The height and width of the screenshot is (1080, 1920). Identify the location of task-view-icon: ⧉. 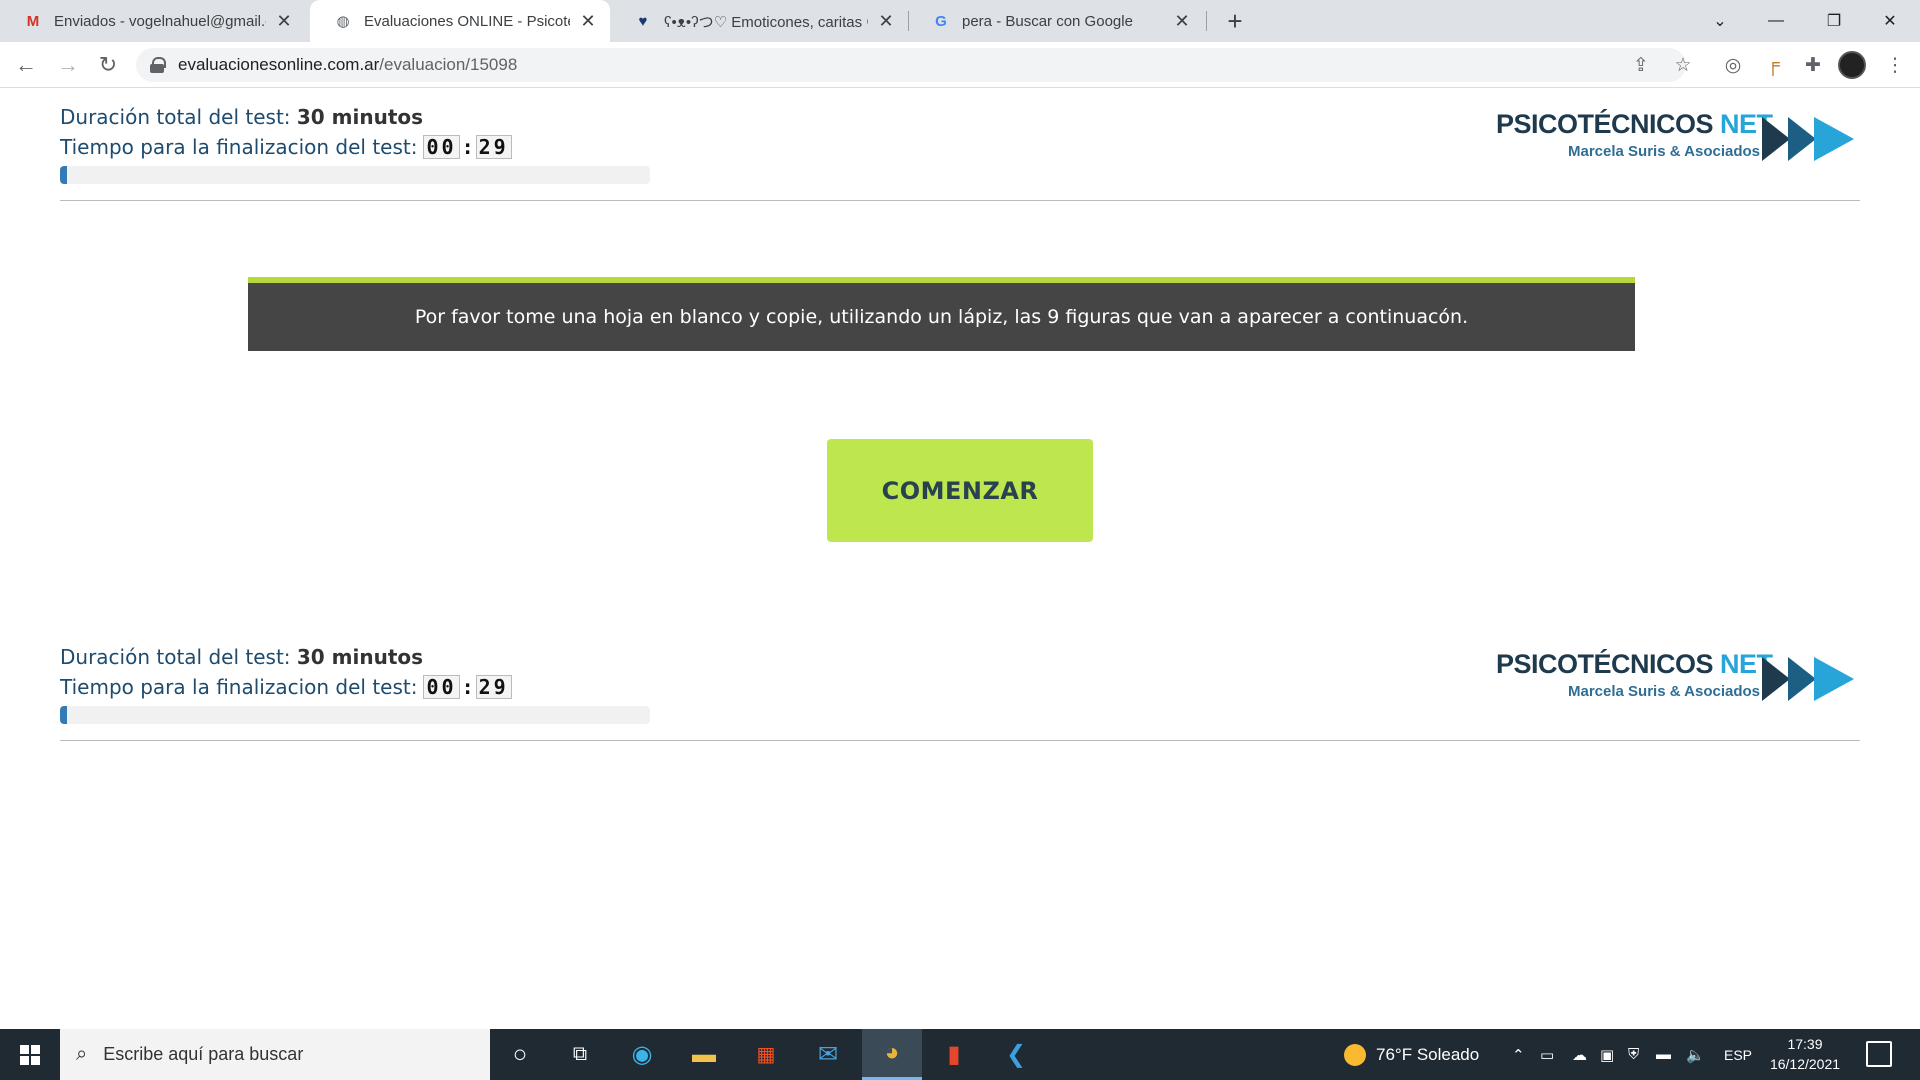
(580, 1054).